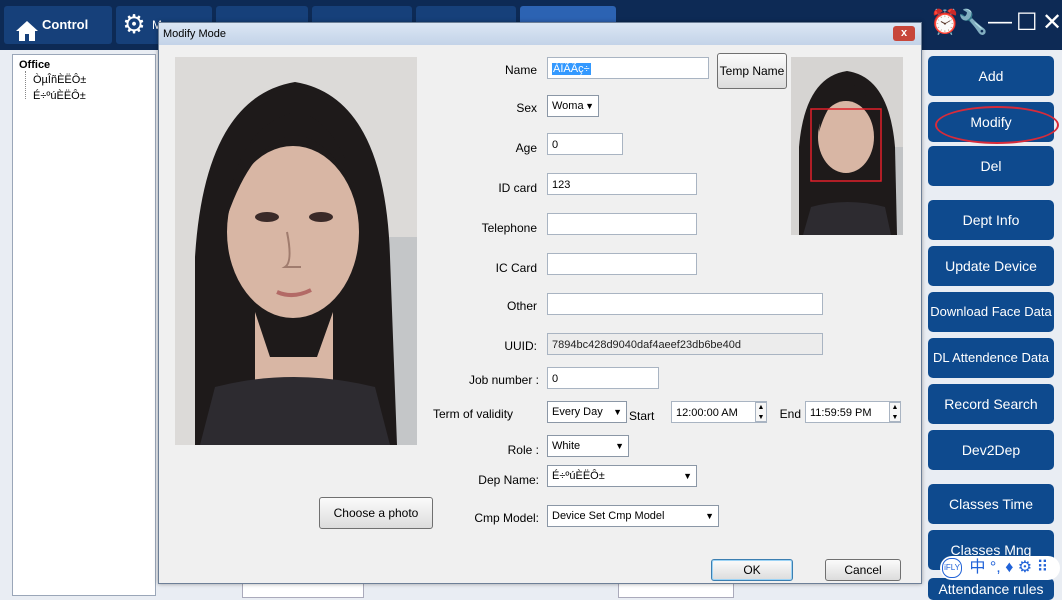 The height and width of the screenshot is (600, 1062). Describe the element at coordinates (973, 22) in the screenshot. I see `wrench-icon: 🔧` at that location.